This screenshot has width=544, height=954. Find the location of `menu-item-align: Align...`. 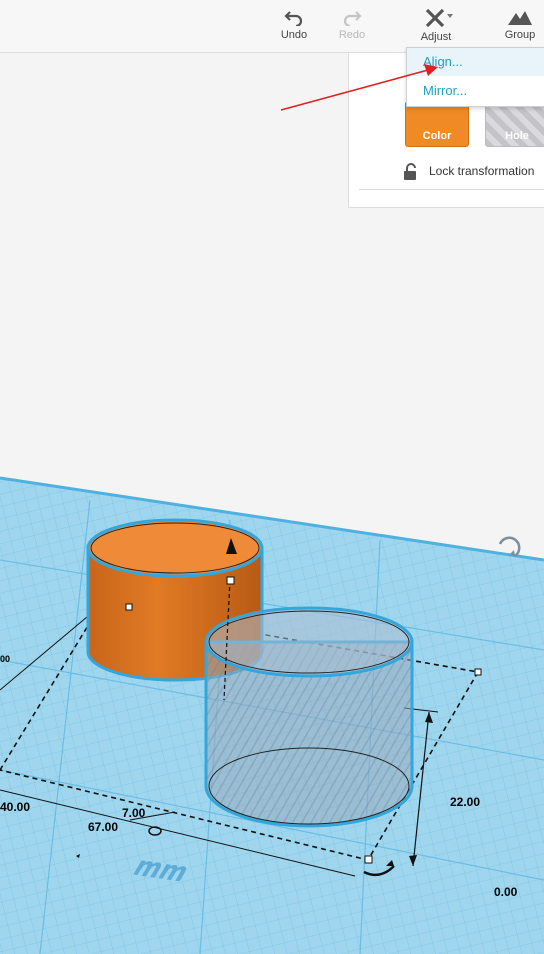

menu-item-align: Align... is located at coordinates (475, 62).